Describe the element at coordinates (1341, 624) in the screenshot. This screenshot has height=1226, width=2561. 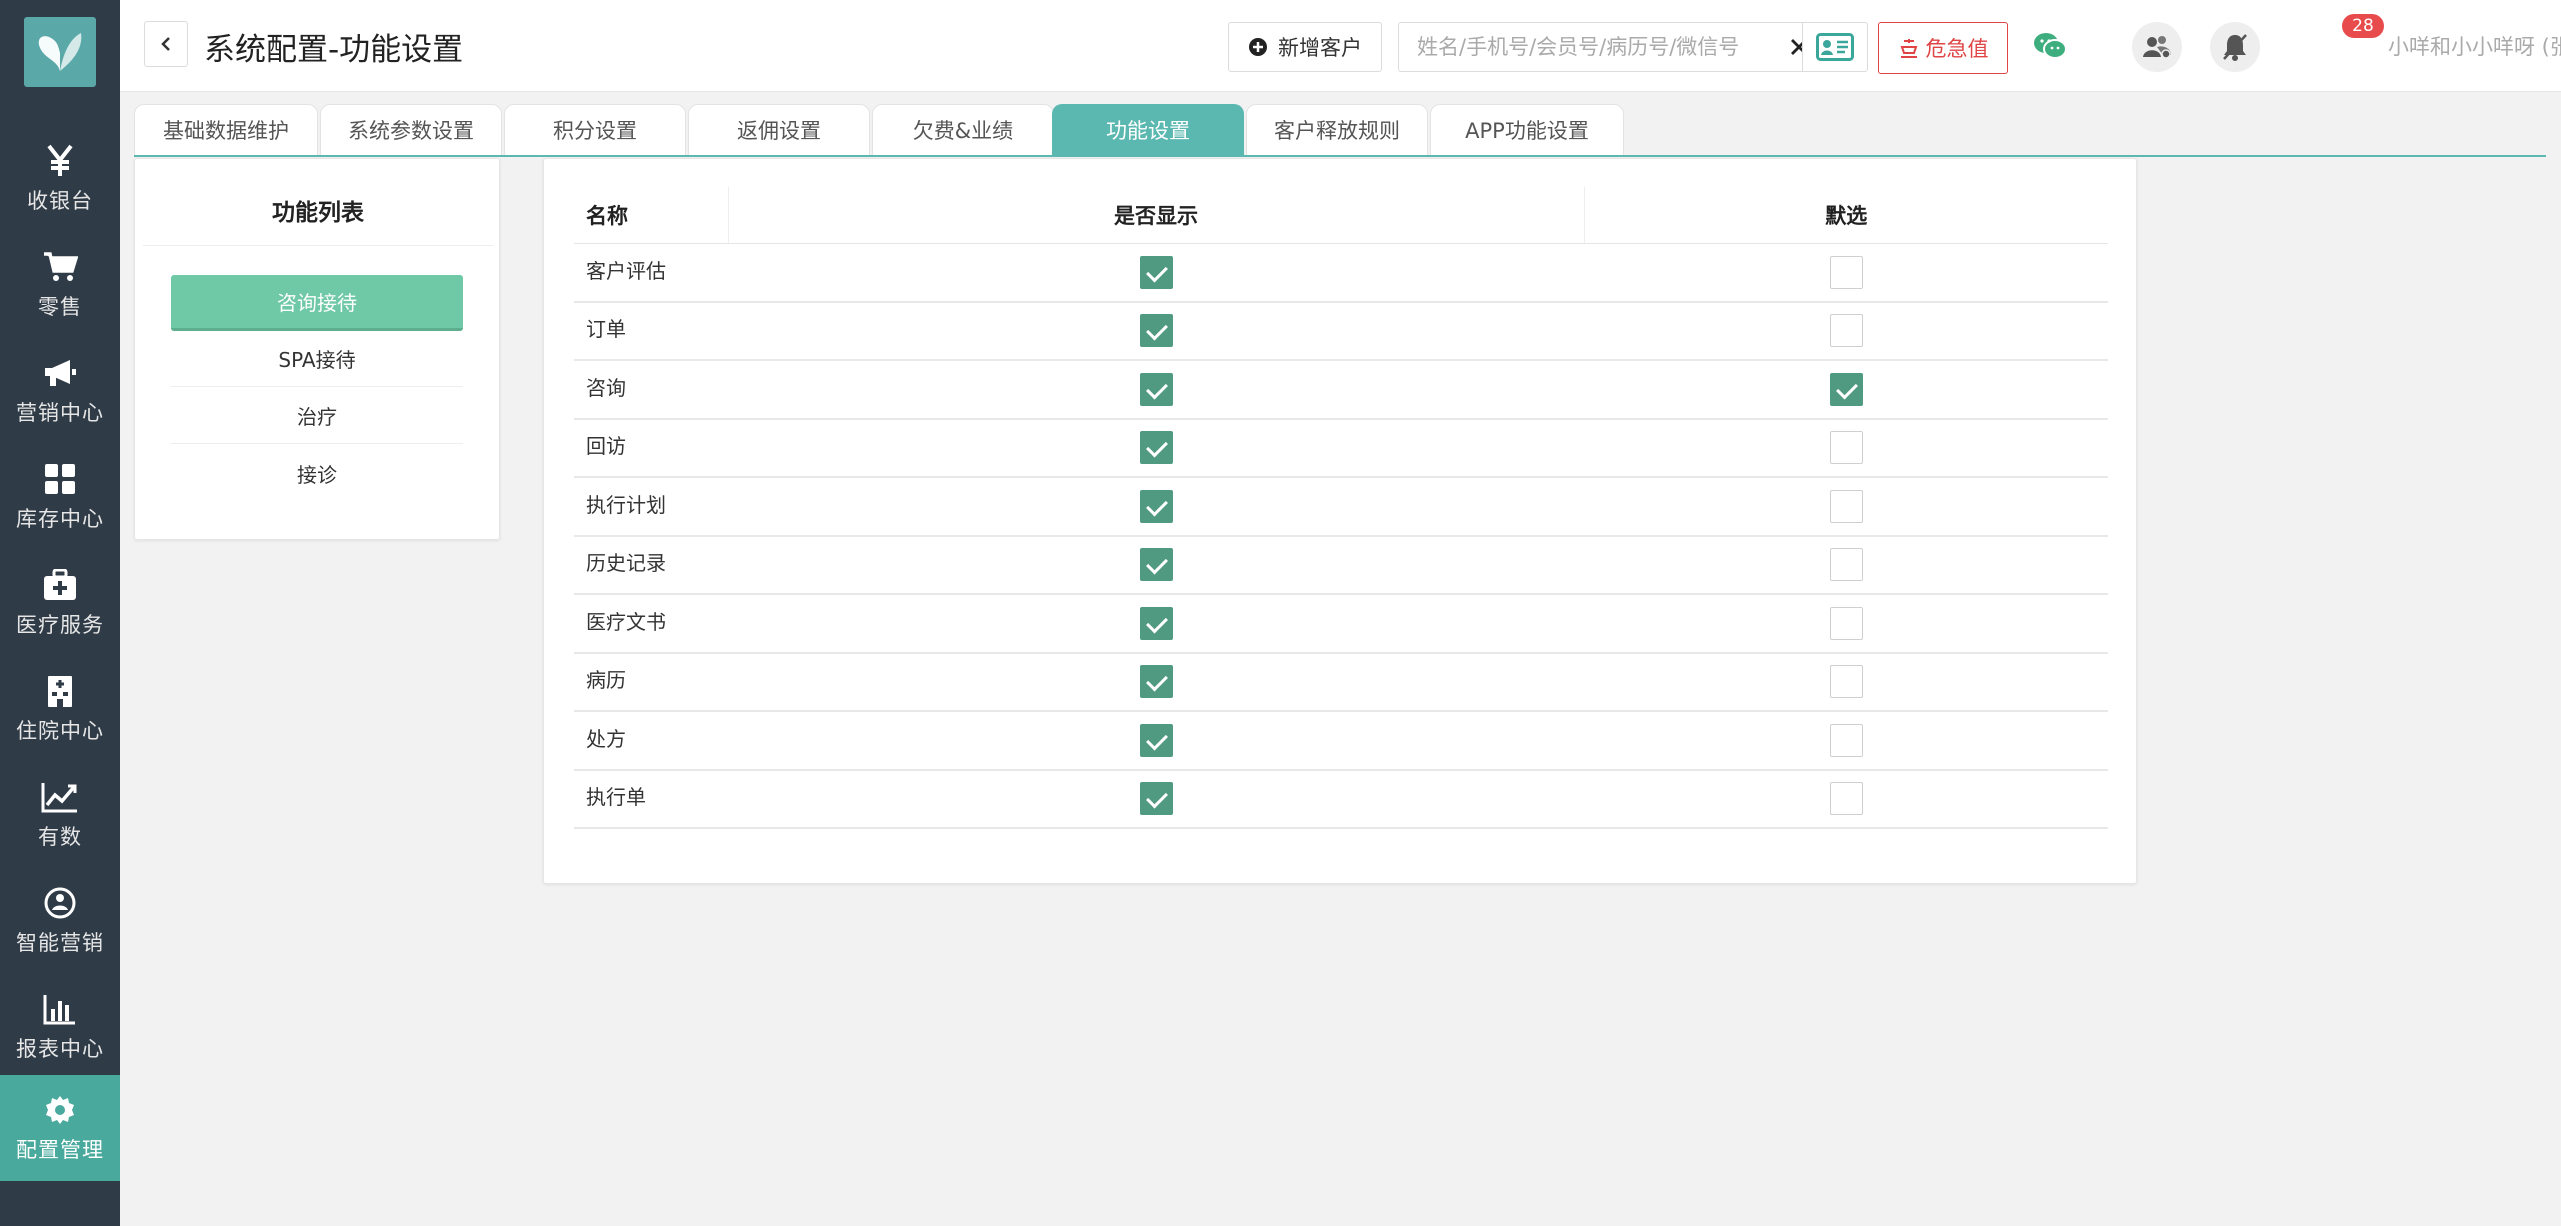
I see `table-row: 医疗文书` at that location.